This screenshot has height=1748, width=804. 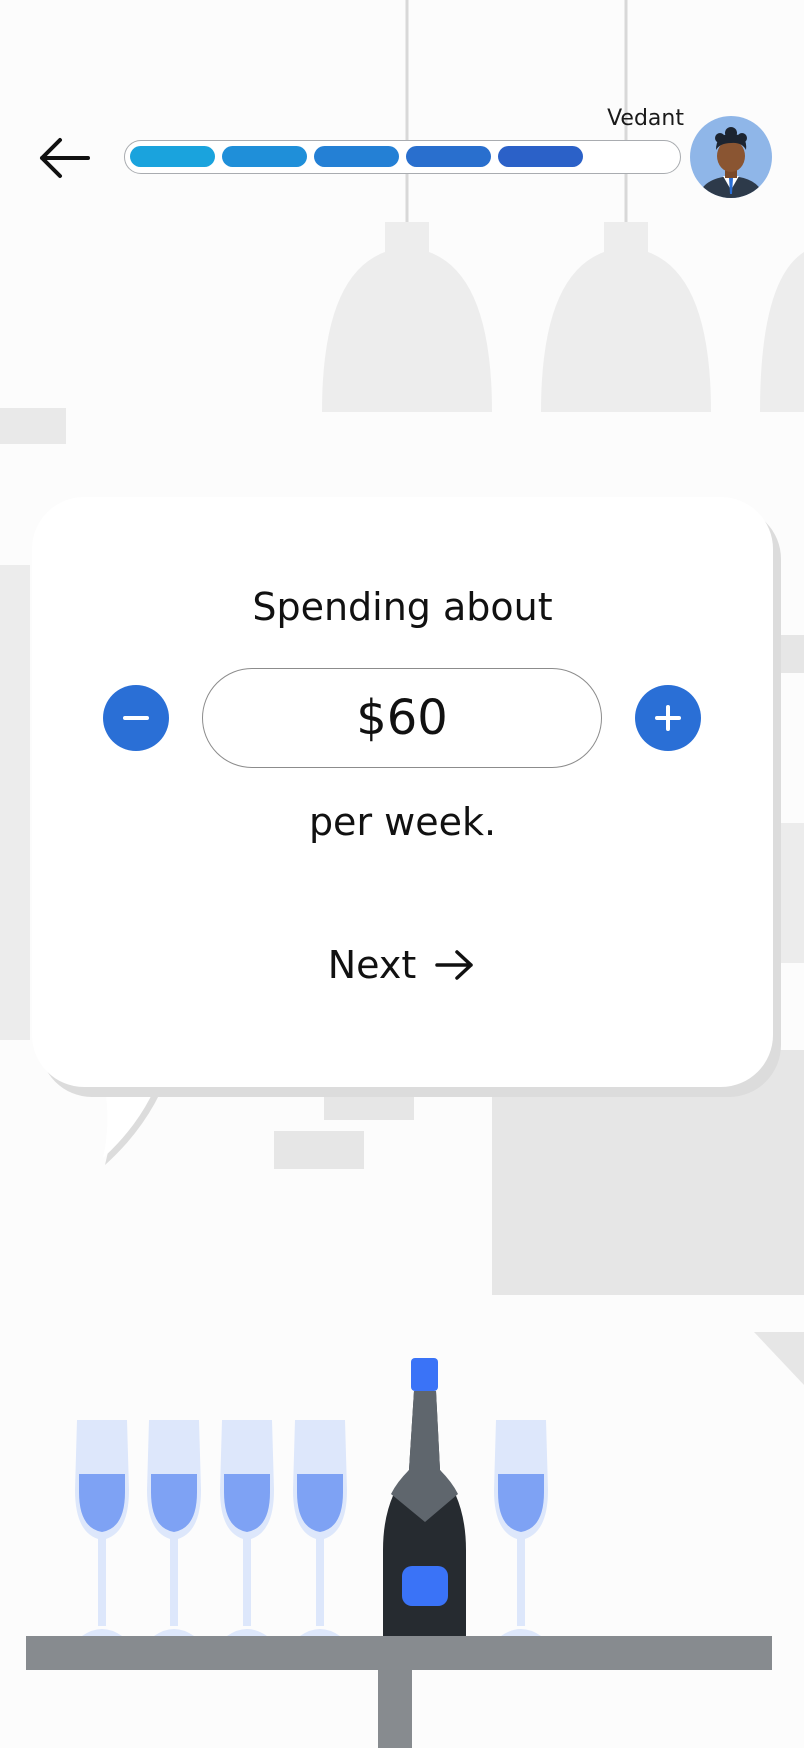 I want to click on next-button: Next, so click(x=402, y=965).